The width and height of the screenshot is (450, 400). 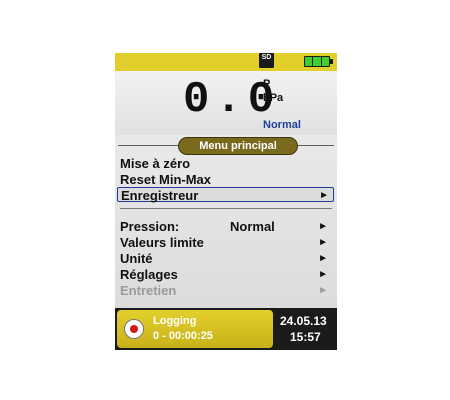 I want to click on menu-item-entretien: Entretien ►, so click(x=226, y=290).